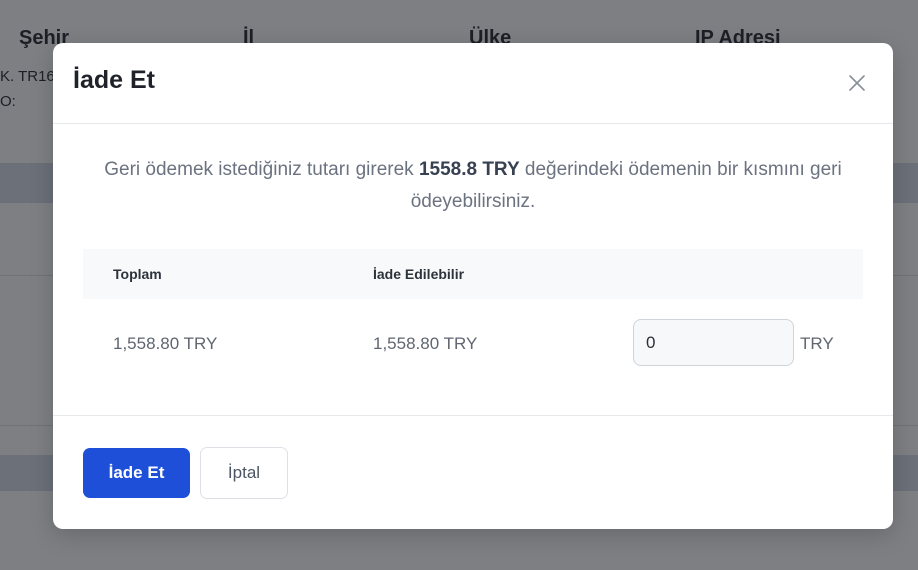 This screenshot has height=570, width=918. Describe the element at coordinates (244, 473) in the screenshot. I see `cancel-button: İptal` at that location.